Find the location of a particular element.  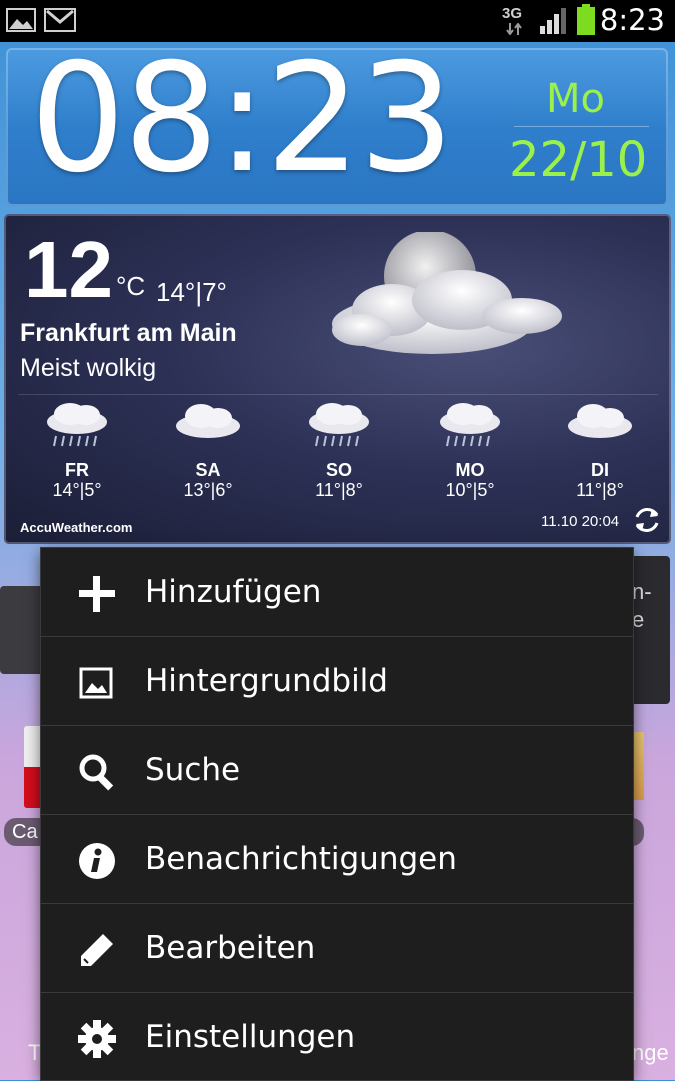

forecast-day-label: FR is located at coordinates (77, 470).